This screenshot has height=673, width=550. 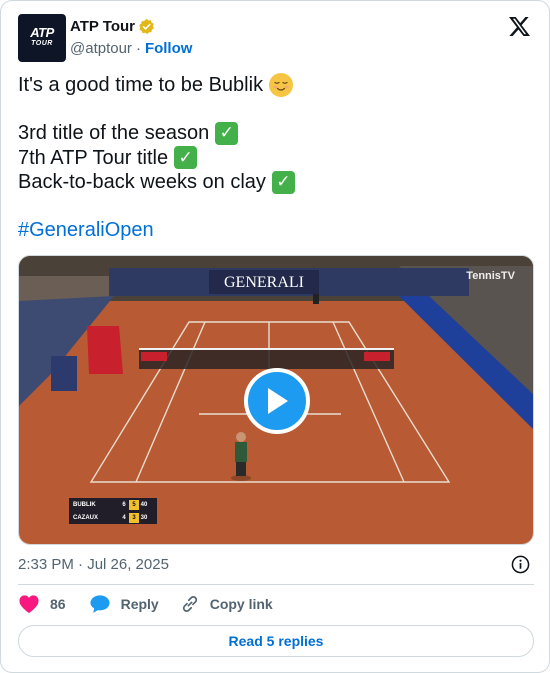 I want to click on relieved-face-emoji-icon, so click(x=281, y=85).